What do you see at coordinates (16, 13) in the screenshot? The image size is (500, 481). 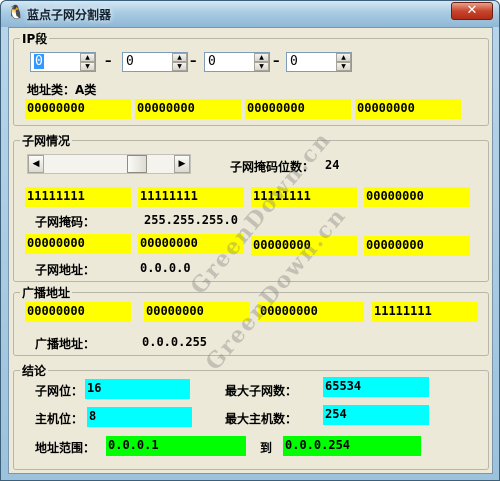 I see `penguin-icon: 🐧` at bounding box center [16, 13].